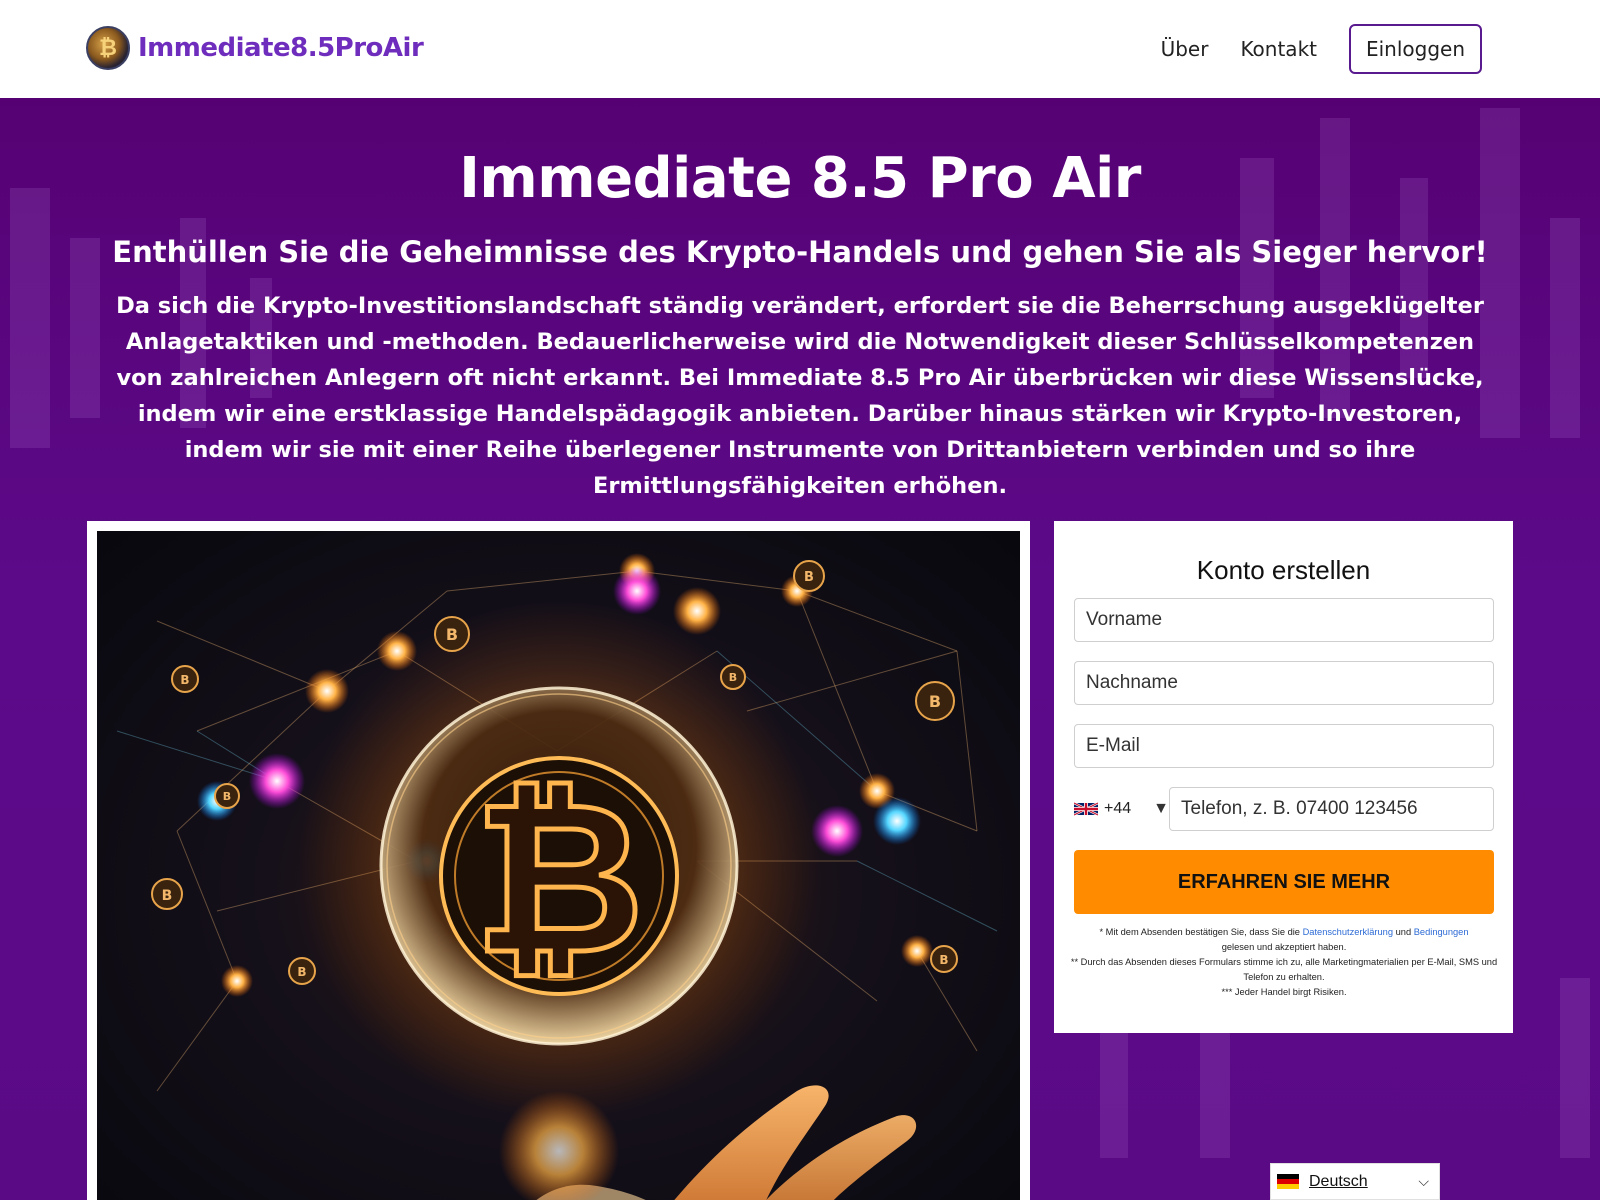 The image size is (1600, 1200). I want to click on nav-about-link: Über, so click(1185, 49).